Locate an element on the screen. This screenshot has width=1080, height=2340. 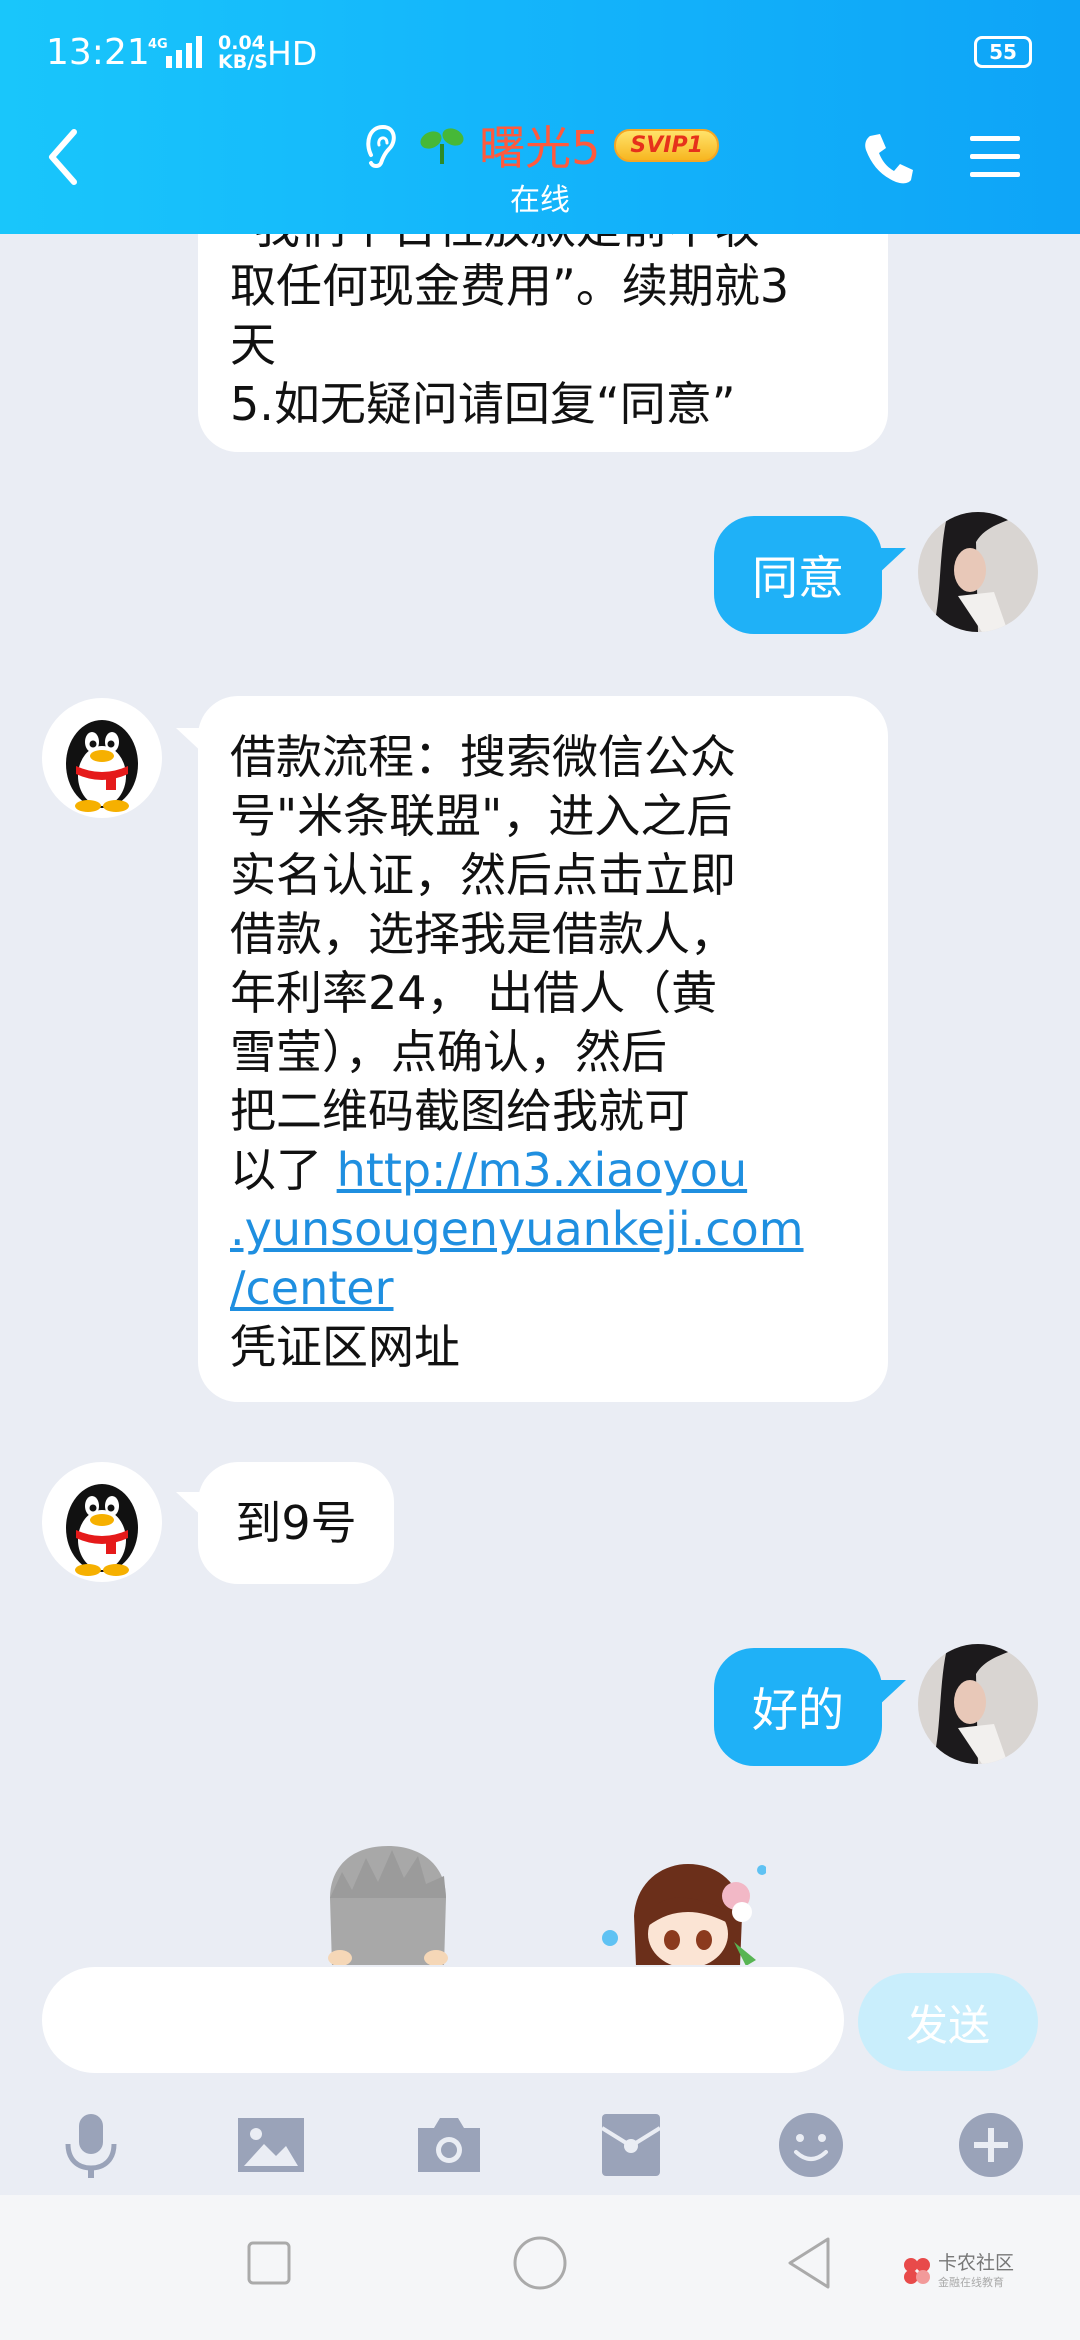
url-link: /center is located at coordinates (312, 1288).